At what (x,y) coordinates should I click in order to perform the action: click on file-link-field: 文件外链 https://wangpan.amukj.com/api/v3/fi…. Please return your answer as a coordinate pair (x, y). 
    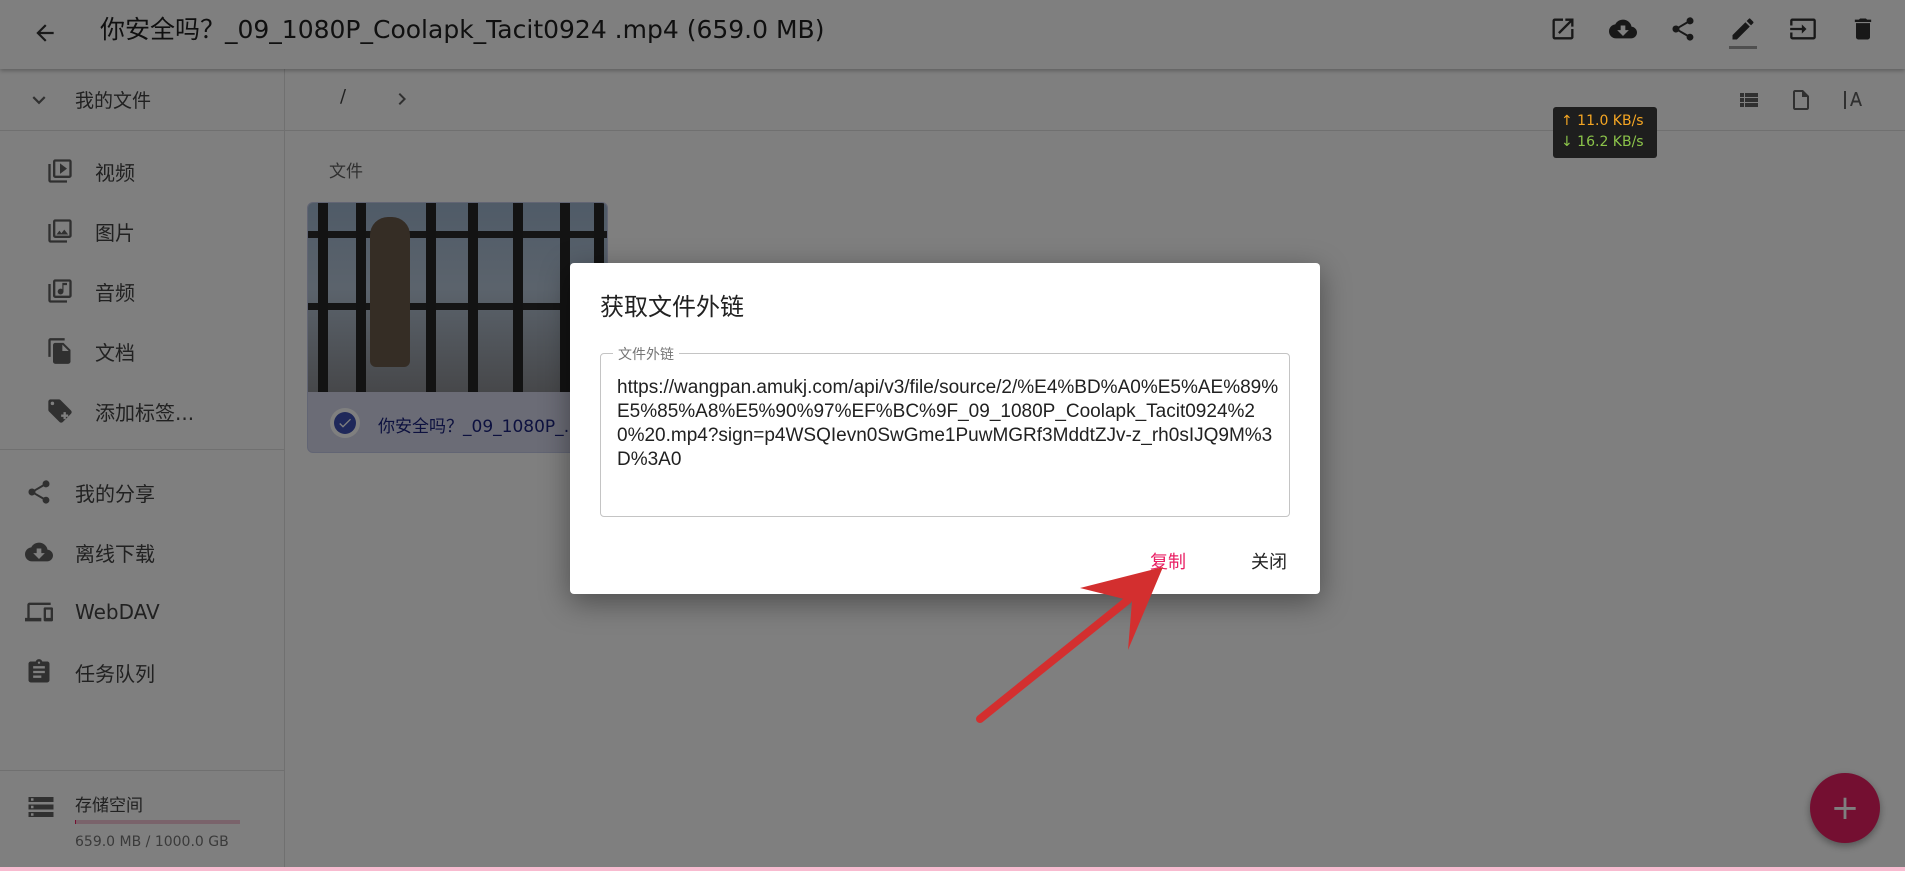
    Looking at the image, I should click on (945, 430).